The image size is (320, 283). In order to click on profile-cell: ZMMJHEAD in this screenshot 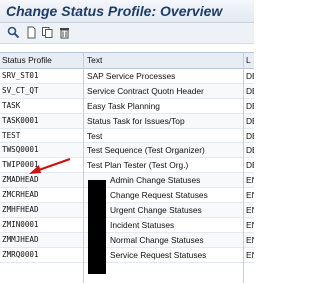, I will do `click(41, 239)`.